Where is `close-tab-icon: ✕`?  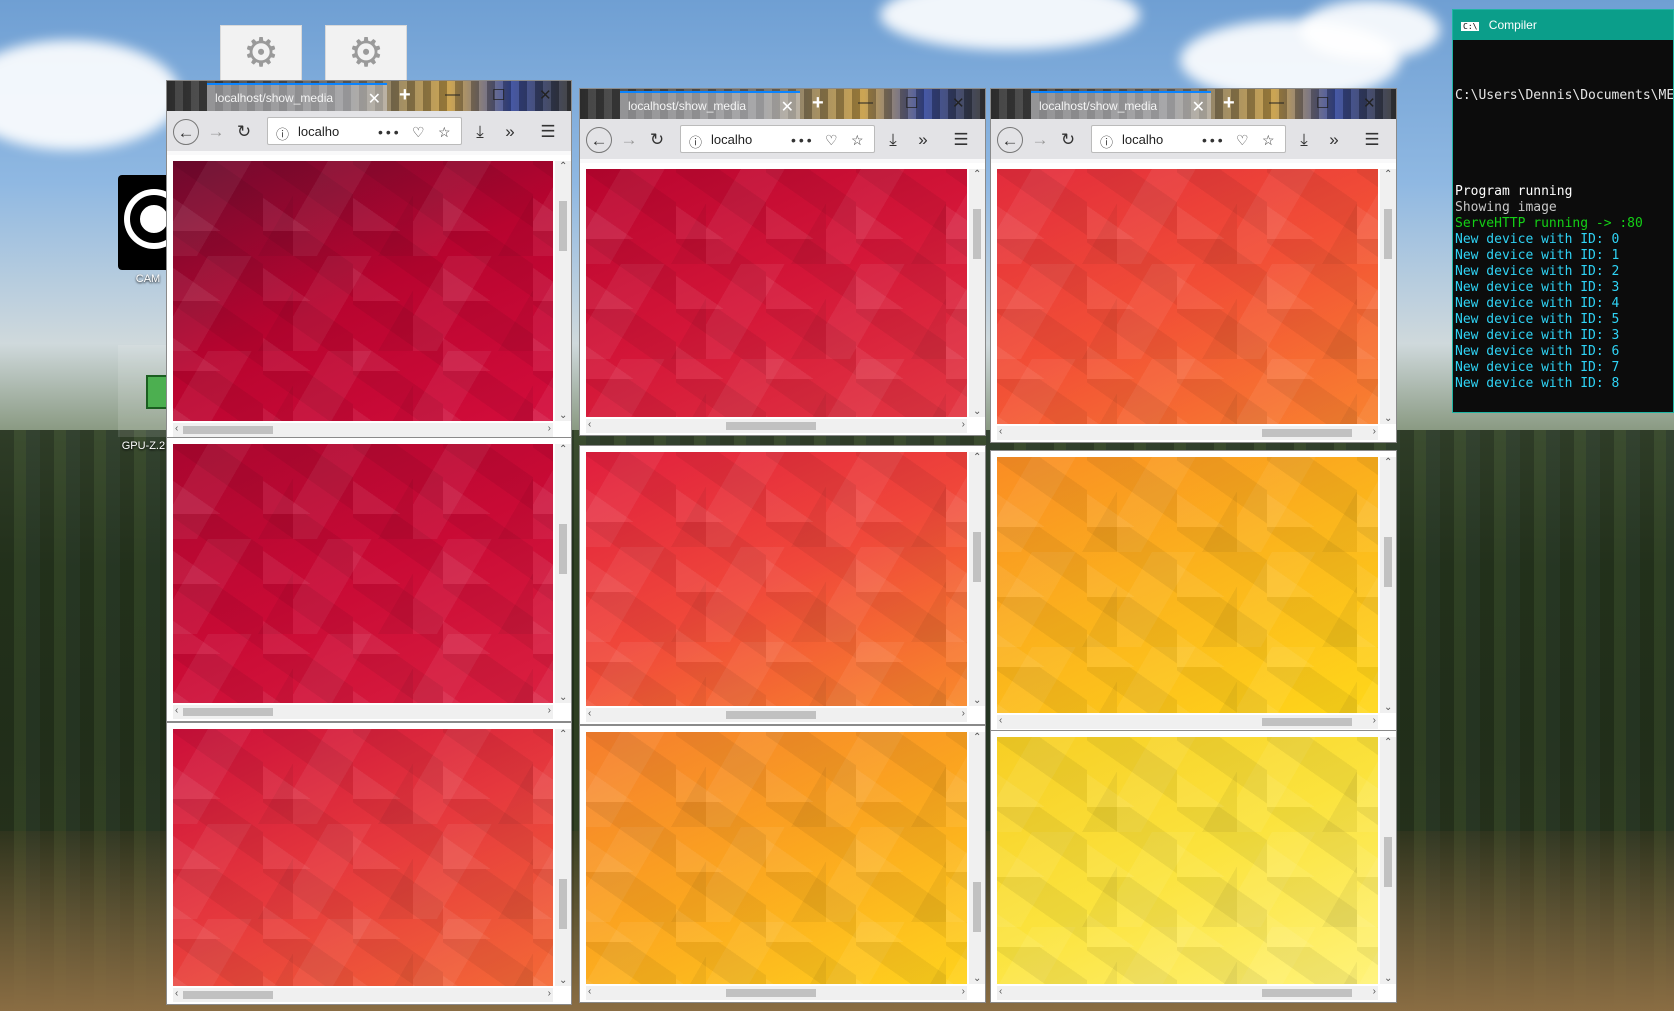
close-tab-icon: ✕ is located at coordinates (1198, 107).